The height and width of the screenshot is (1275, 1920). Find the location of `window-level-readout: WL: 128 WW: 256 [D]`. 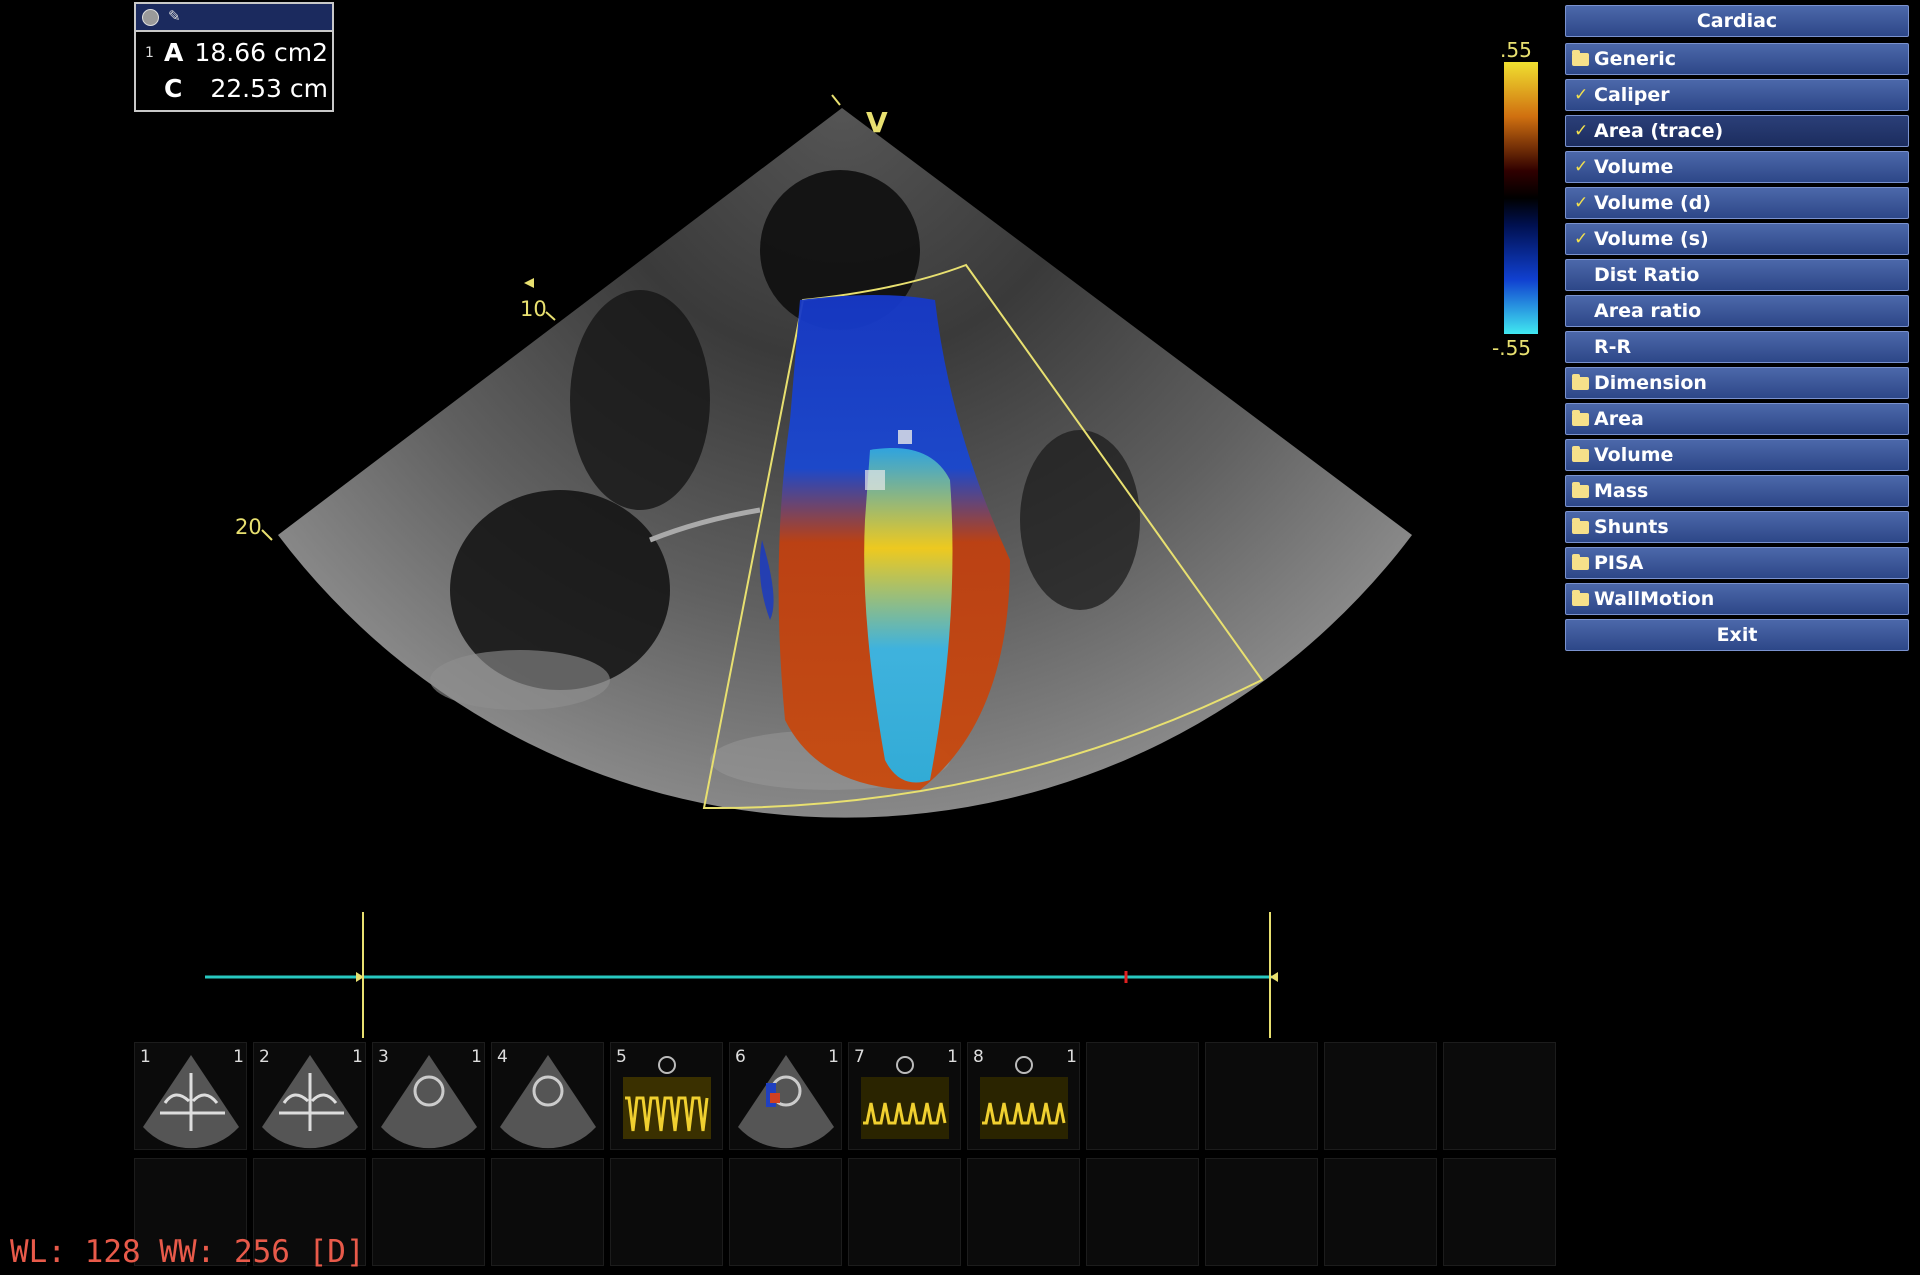

window-level-readout: WL: 128 WW: 256 [D] is located at coordinates (187, 1252).